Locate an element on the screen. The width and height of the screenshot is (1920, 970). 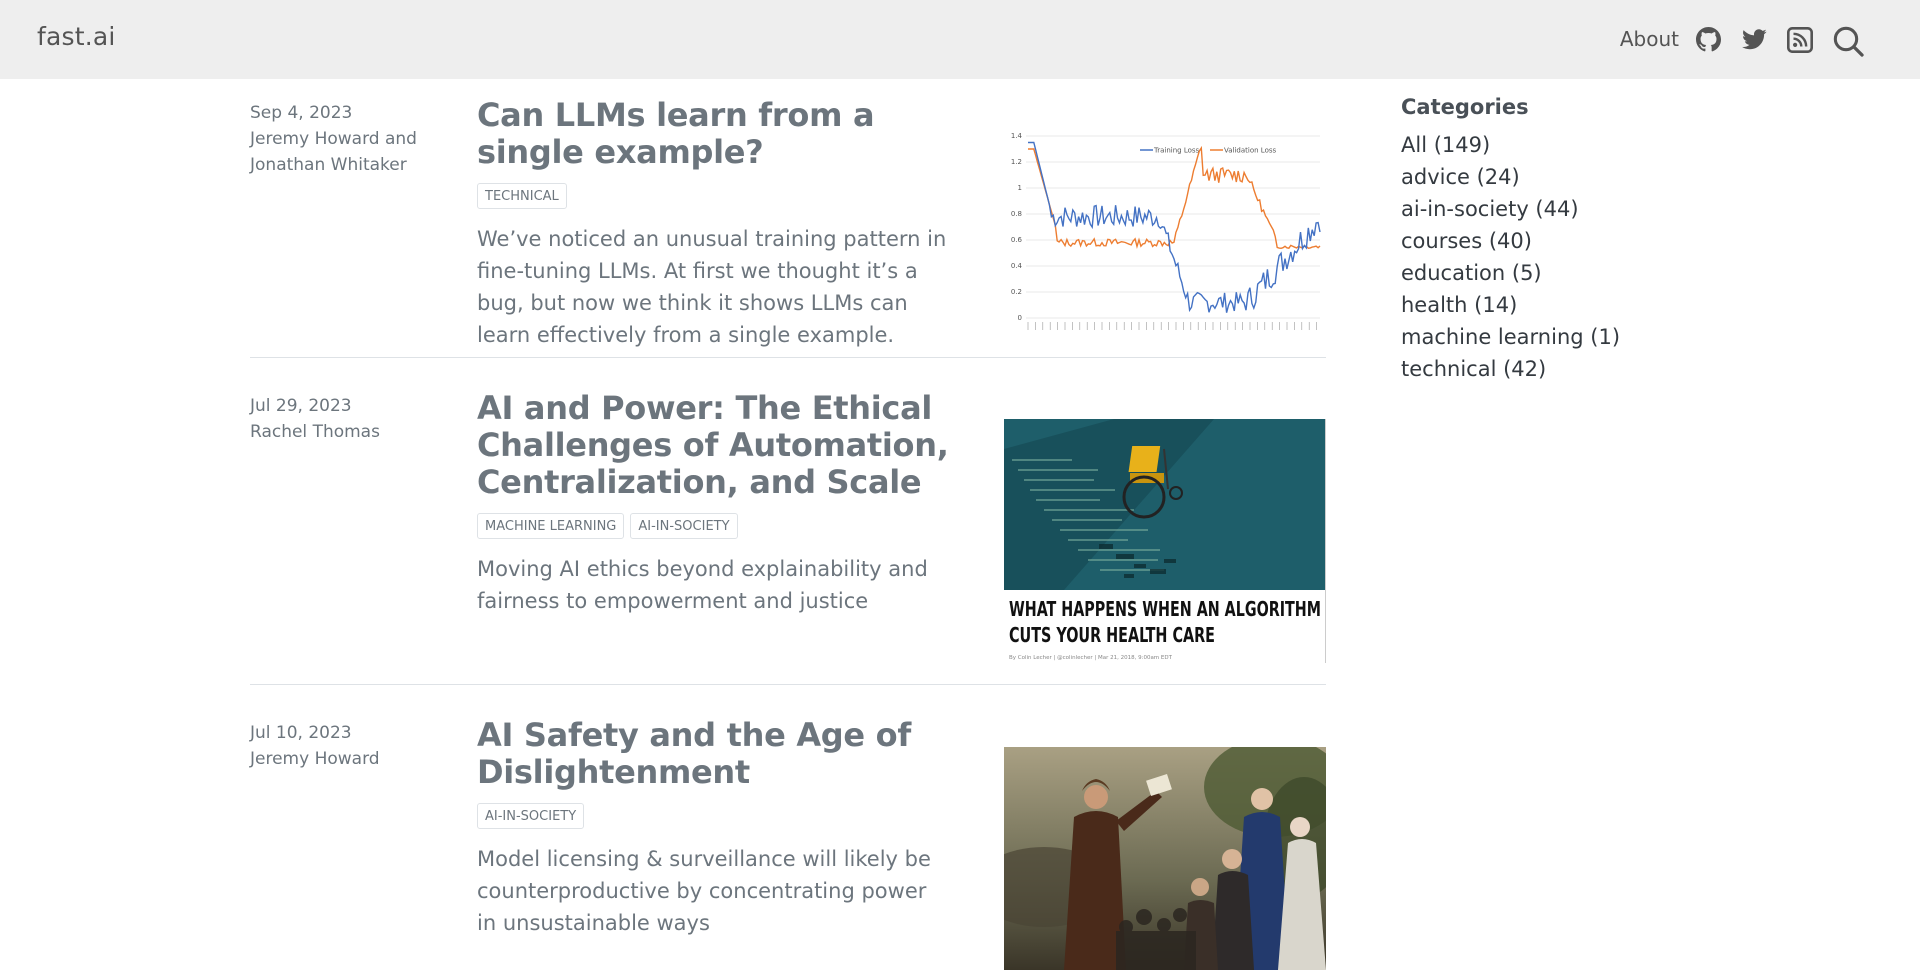
y-tick-label: 0 is located at coordinates (1020, 318).